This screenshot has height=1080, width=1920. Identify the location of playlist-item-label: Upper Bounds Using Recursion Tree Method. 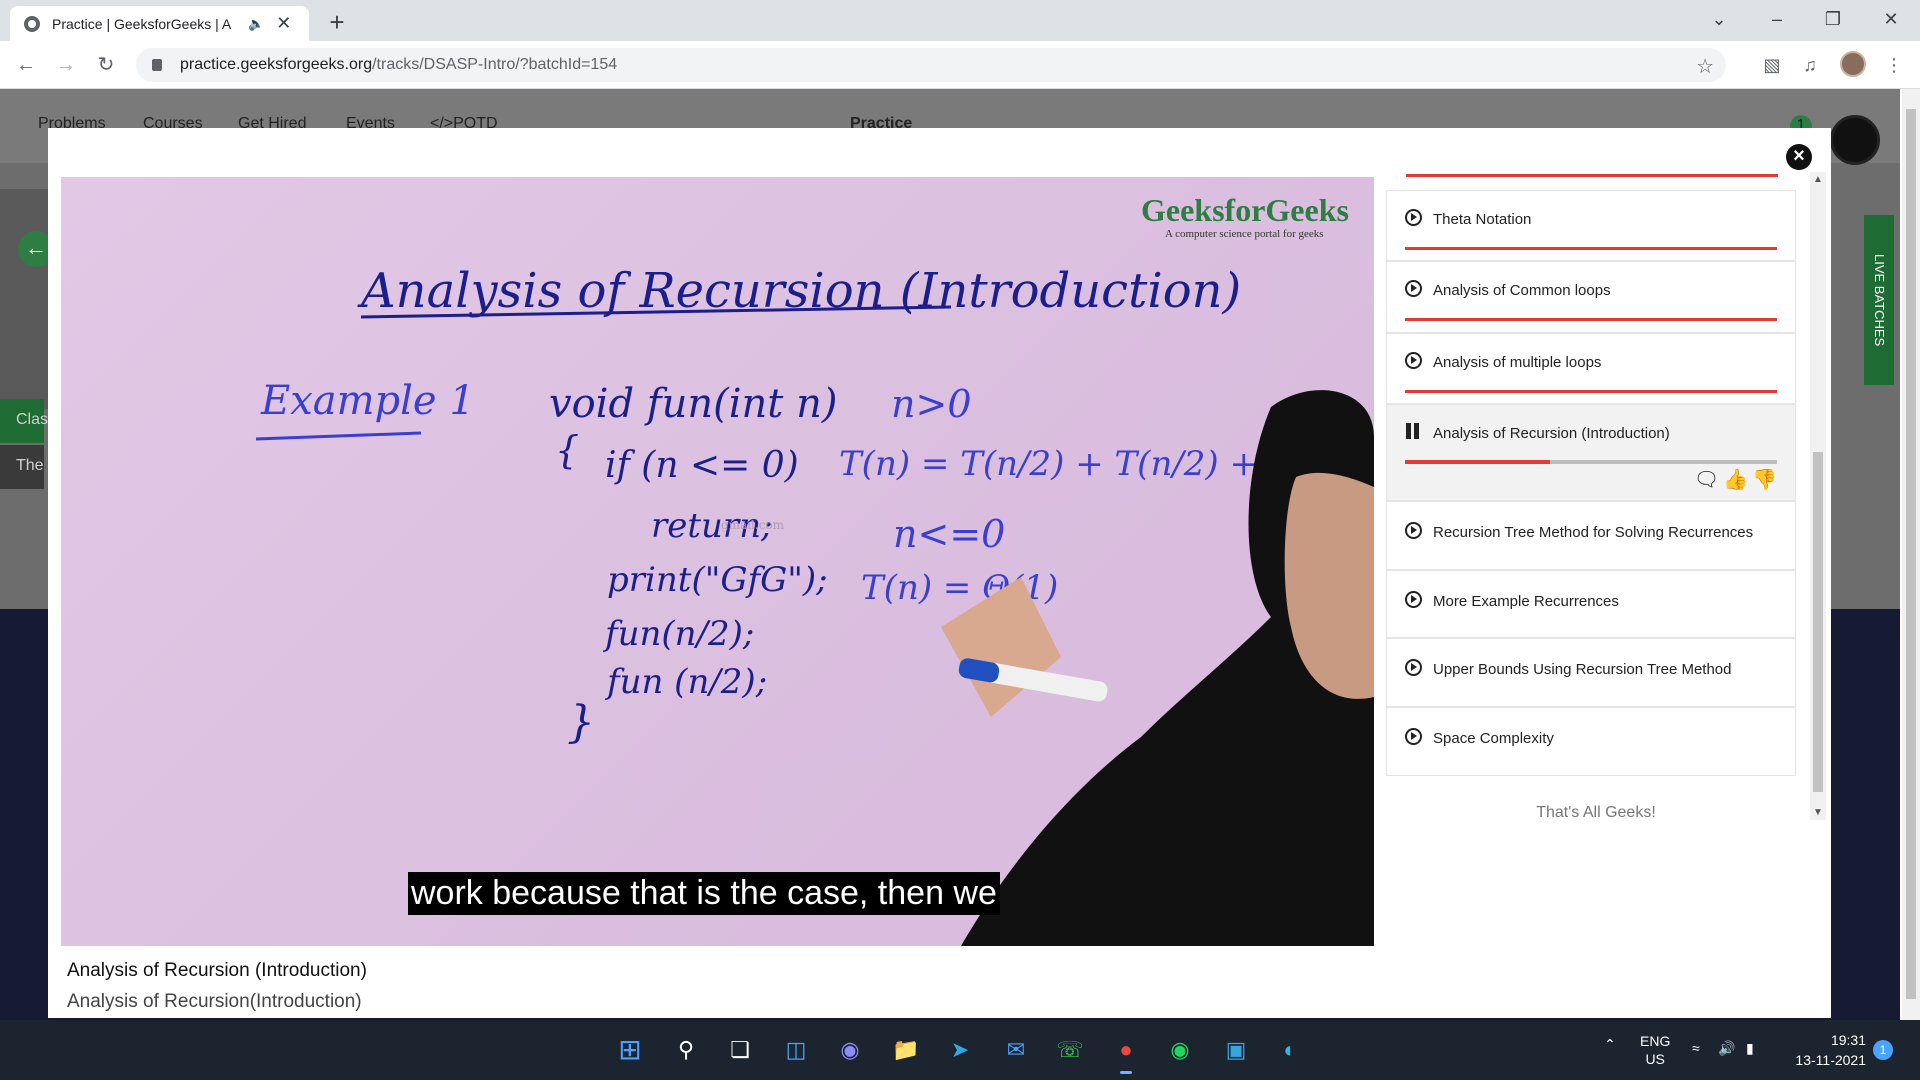
(1582, 669).